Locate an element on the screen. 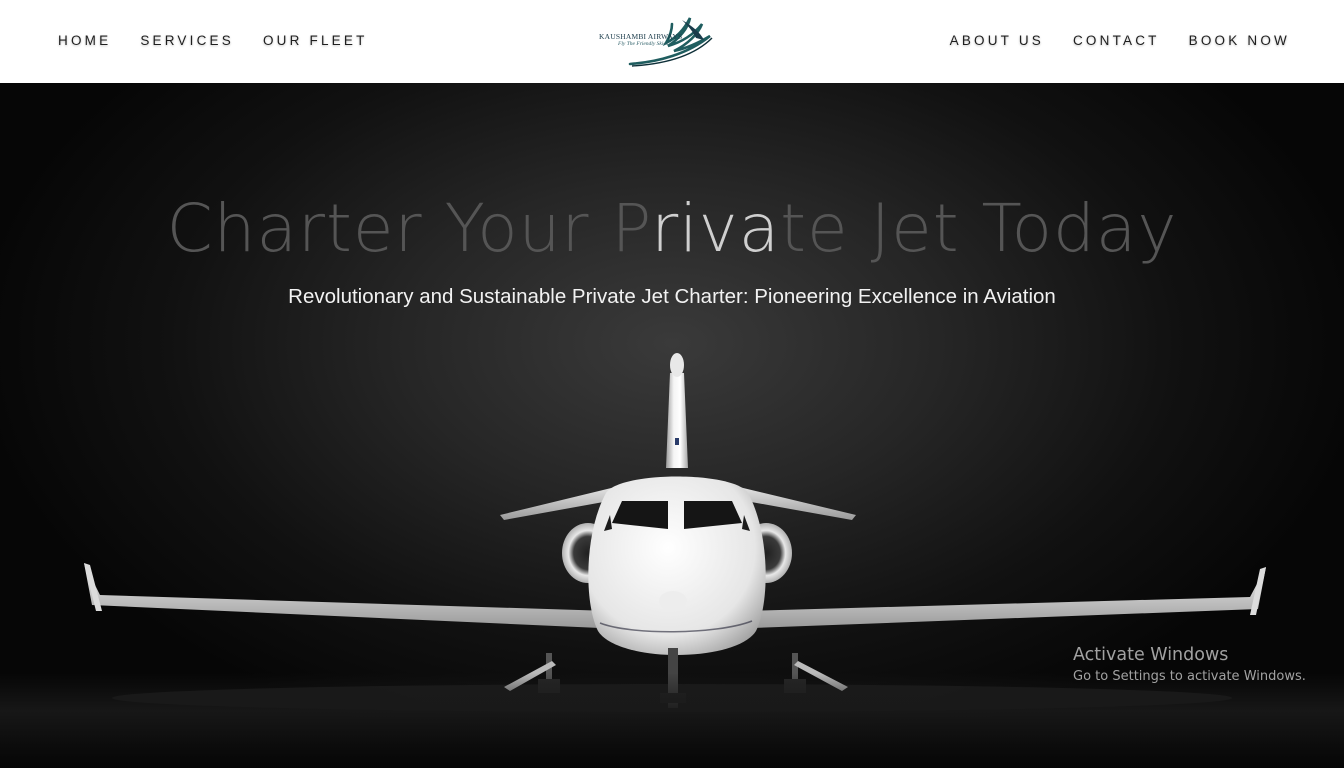 This screenshot has height=768, width=1344. logo: KAUSHAMBI AIRWAYS Fly The Friendly Skies is located at coordinates (656, 42).